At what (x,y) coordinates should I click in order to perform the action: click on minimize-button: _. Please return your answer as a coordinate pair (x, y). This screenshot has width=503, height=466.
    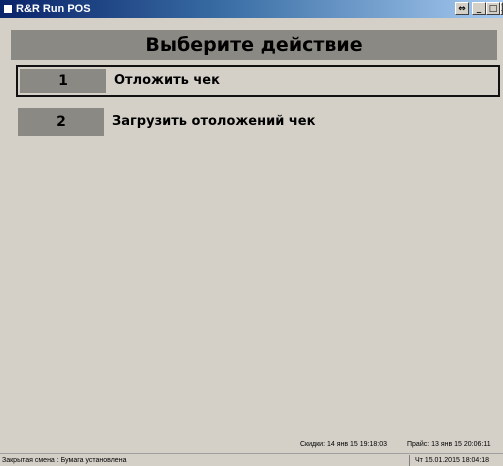
    Looking at the image, I should click on (479, 8).